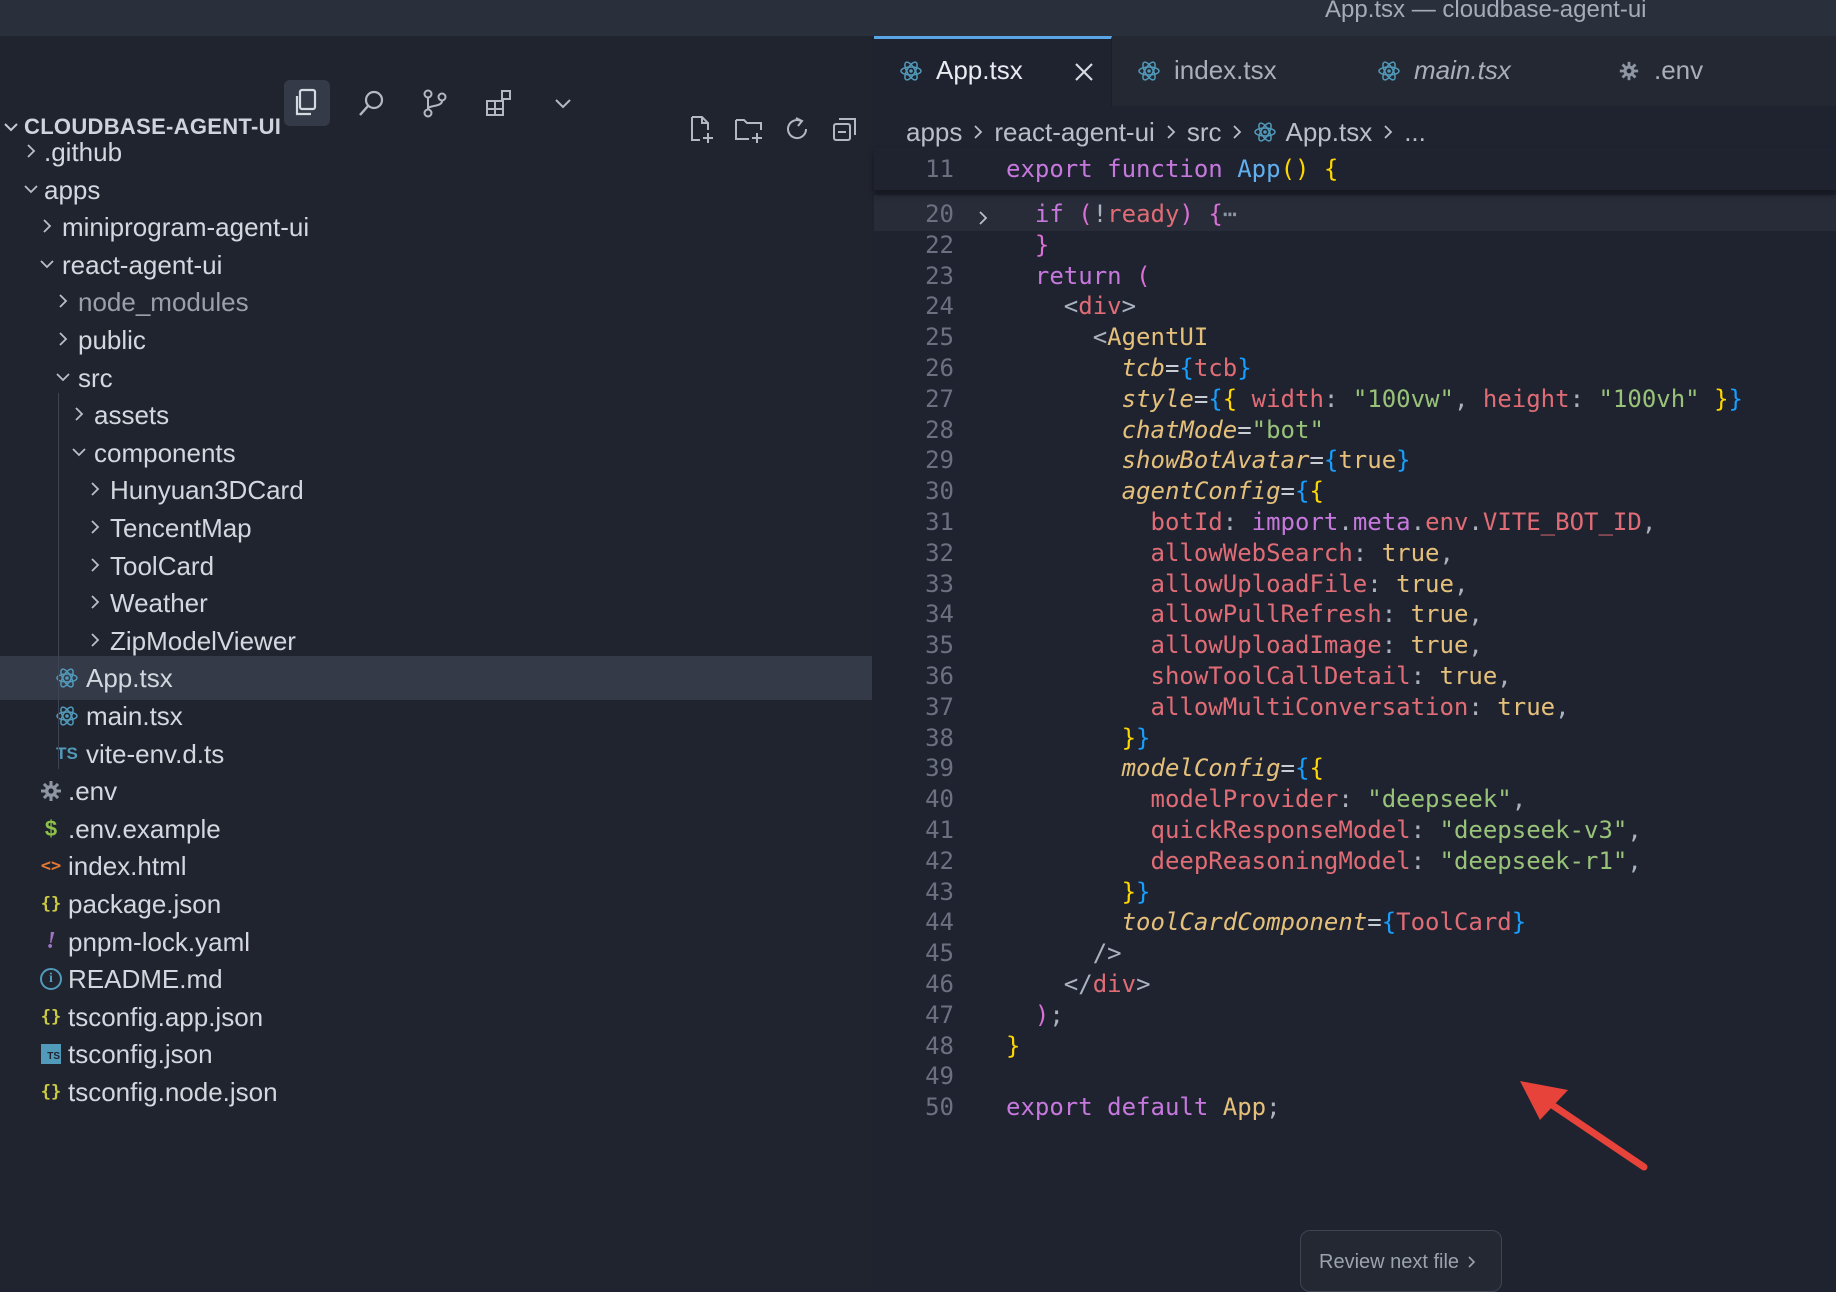  Describe the element at coordinates (1266, 614) in the screenshot. I see `code-token: allowPullRefresh` at that location.